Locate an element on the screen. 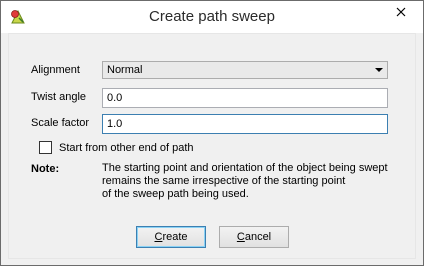  title-bar: Create path sweep is located at coordinates (212, 17).